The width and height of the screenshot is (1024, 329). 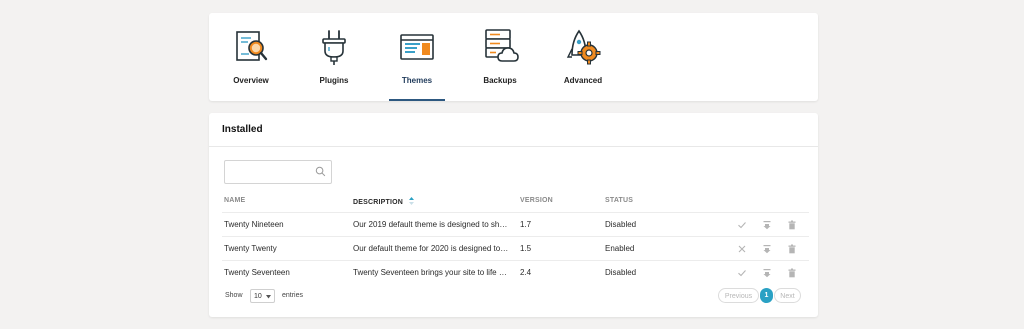 I want to click on previous-page-button: Previous, so click(x=738, y=295).